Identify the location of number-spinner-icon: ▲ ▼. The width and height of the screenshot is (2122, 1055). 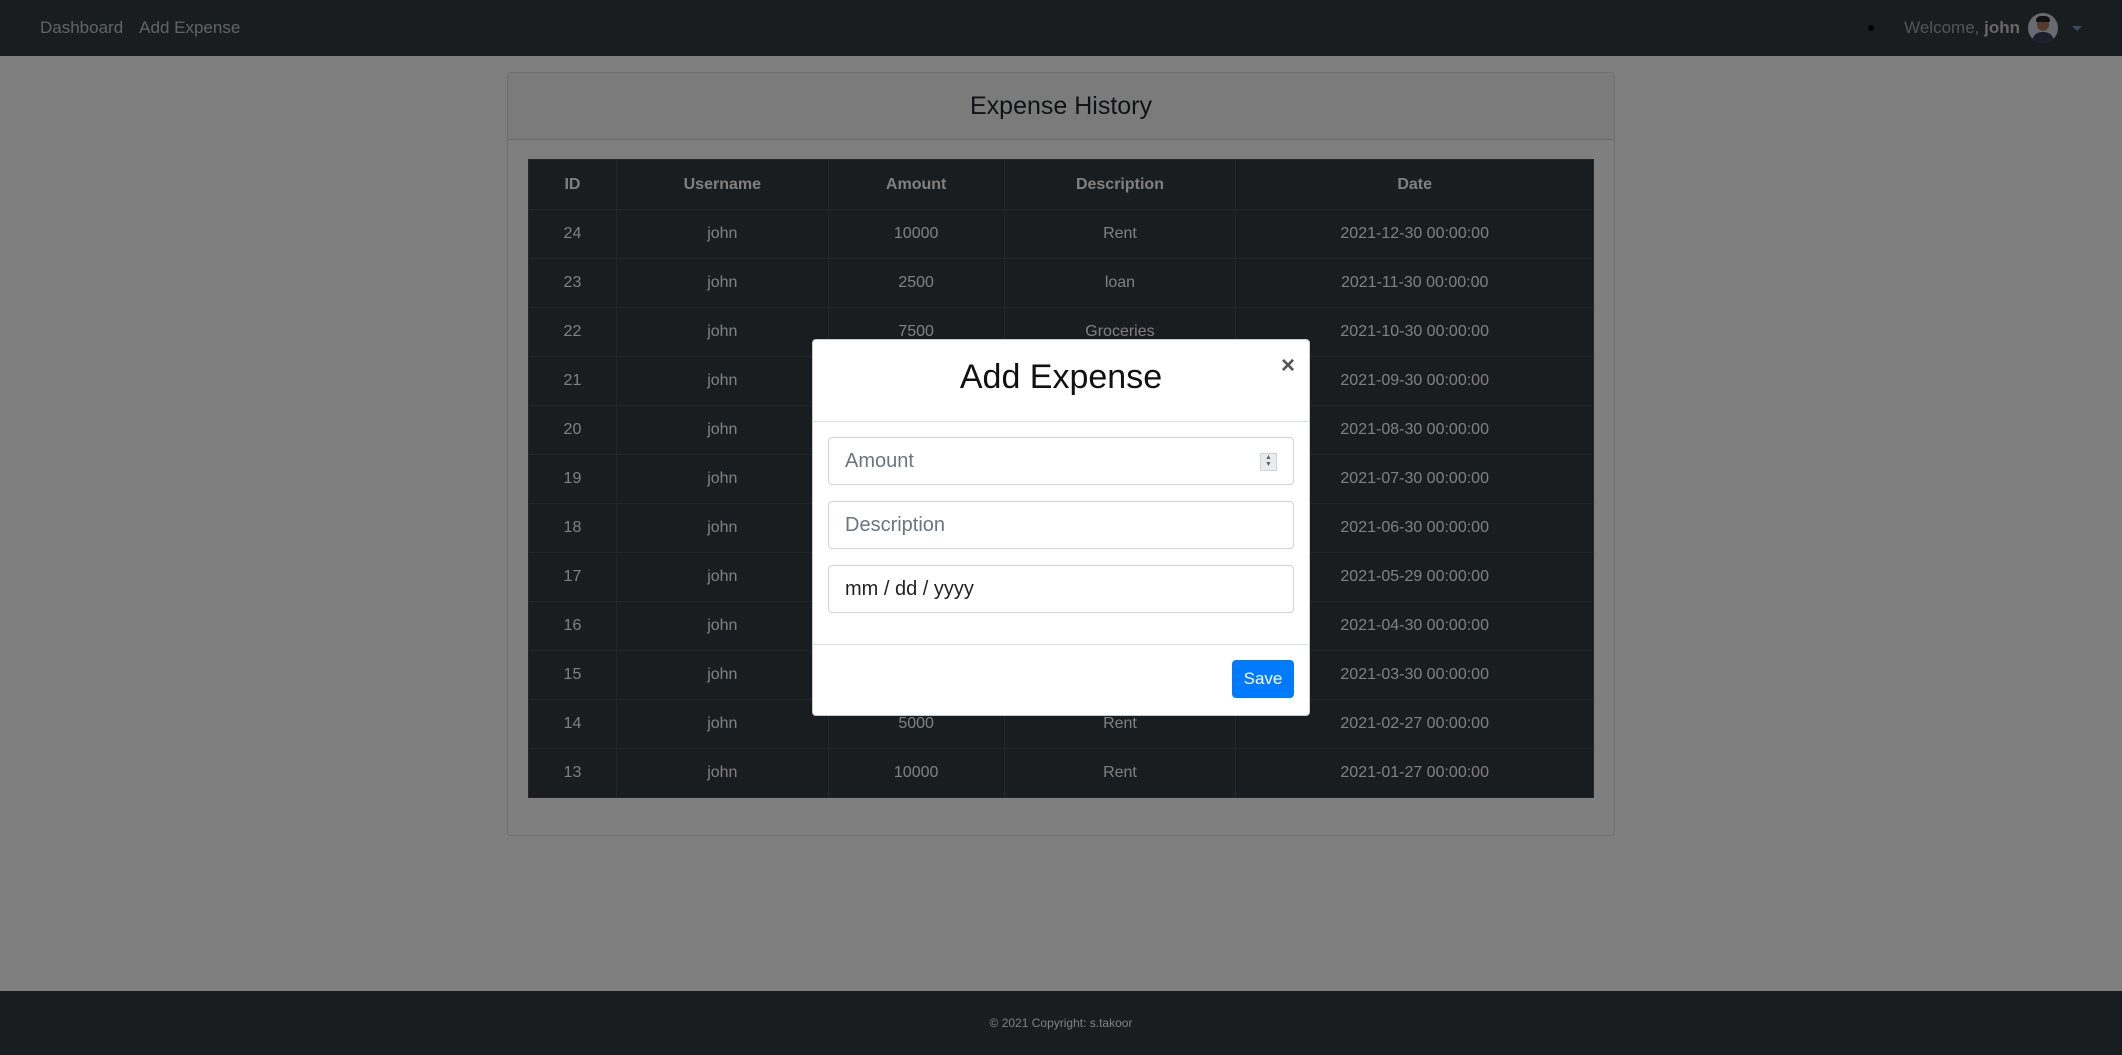
(1268, 462).